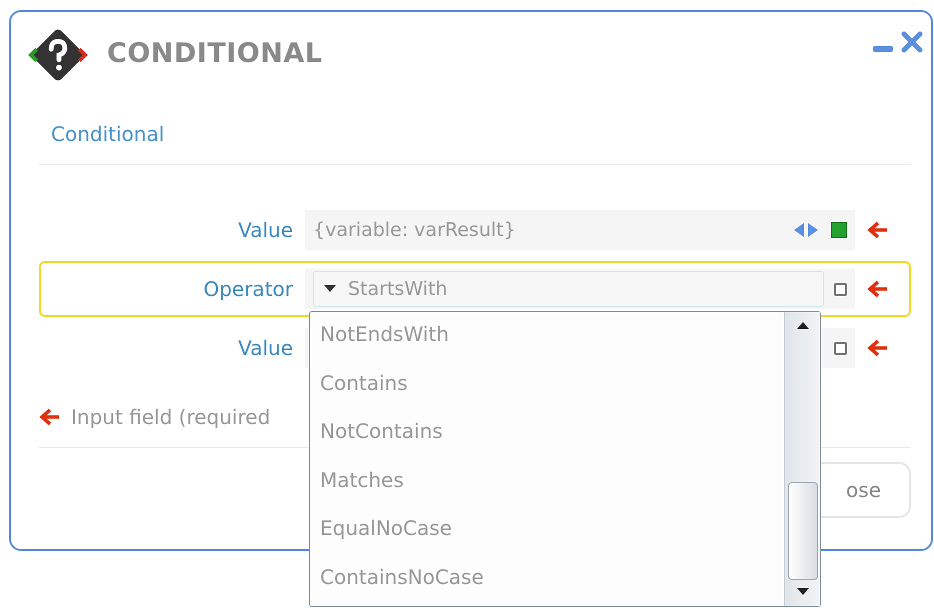 This screenshot has width=934, height=616. What do you see at coordinates (552, 443) in the screenshot?
I see `dropdown-option: NotContains` at bounding box center [552, 443].